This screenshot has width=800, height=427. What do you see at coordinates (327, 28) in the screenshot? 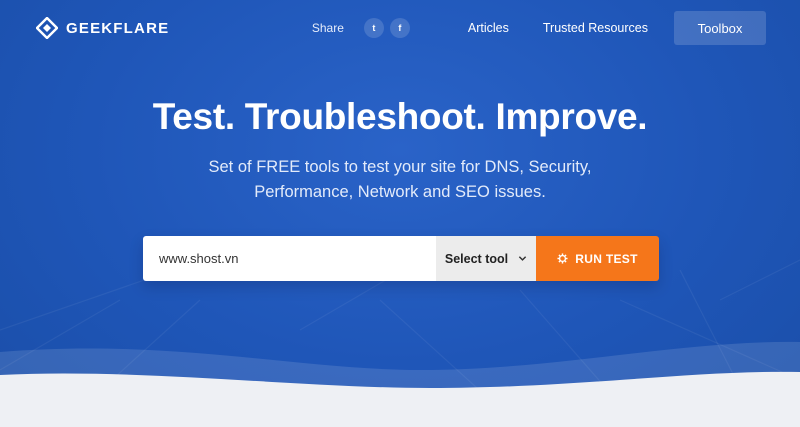
I see `share-label: Share` at bounding box center [327, 28].